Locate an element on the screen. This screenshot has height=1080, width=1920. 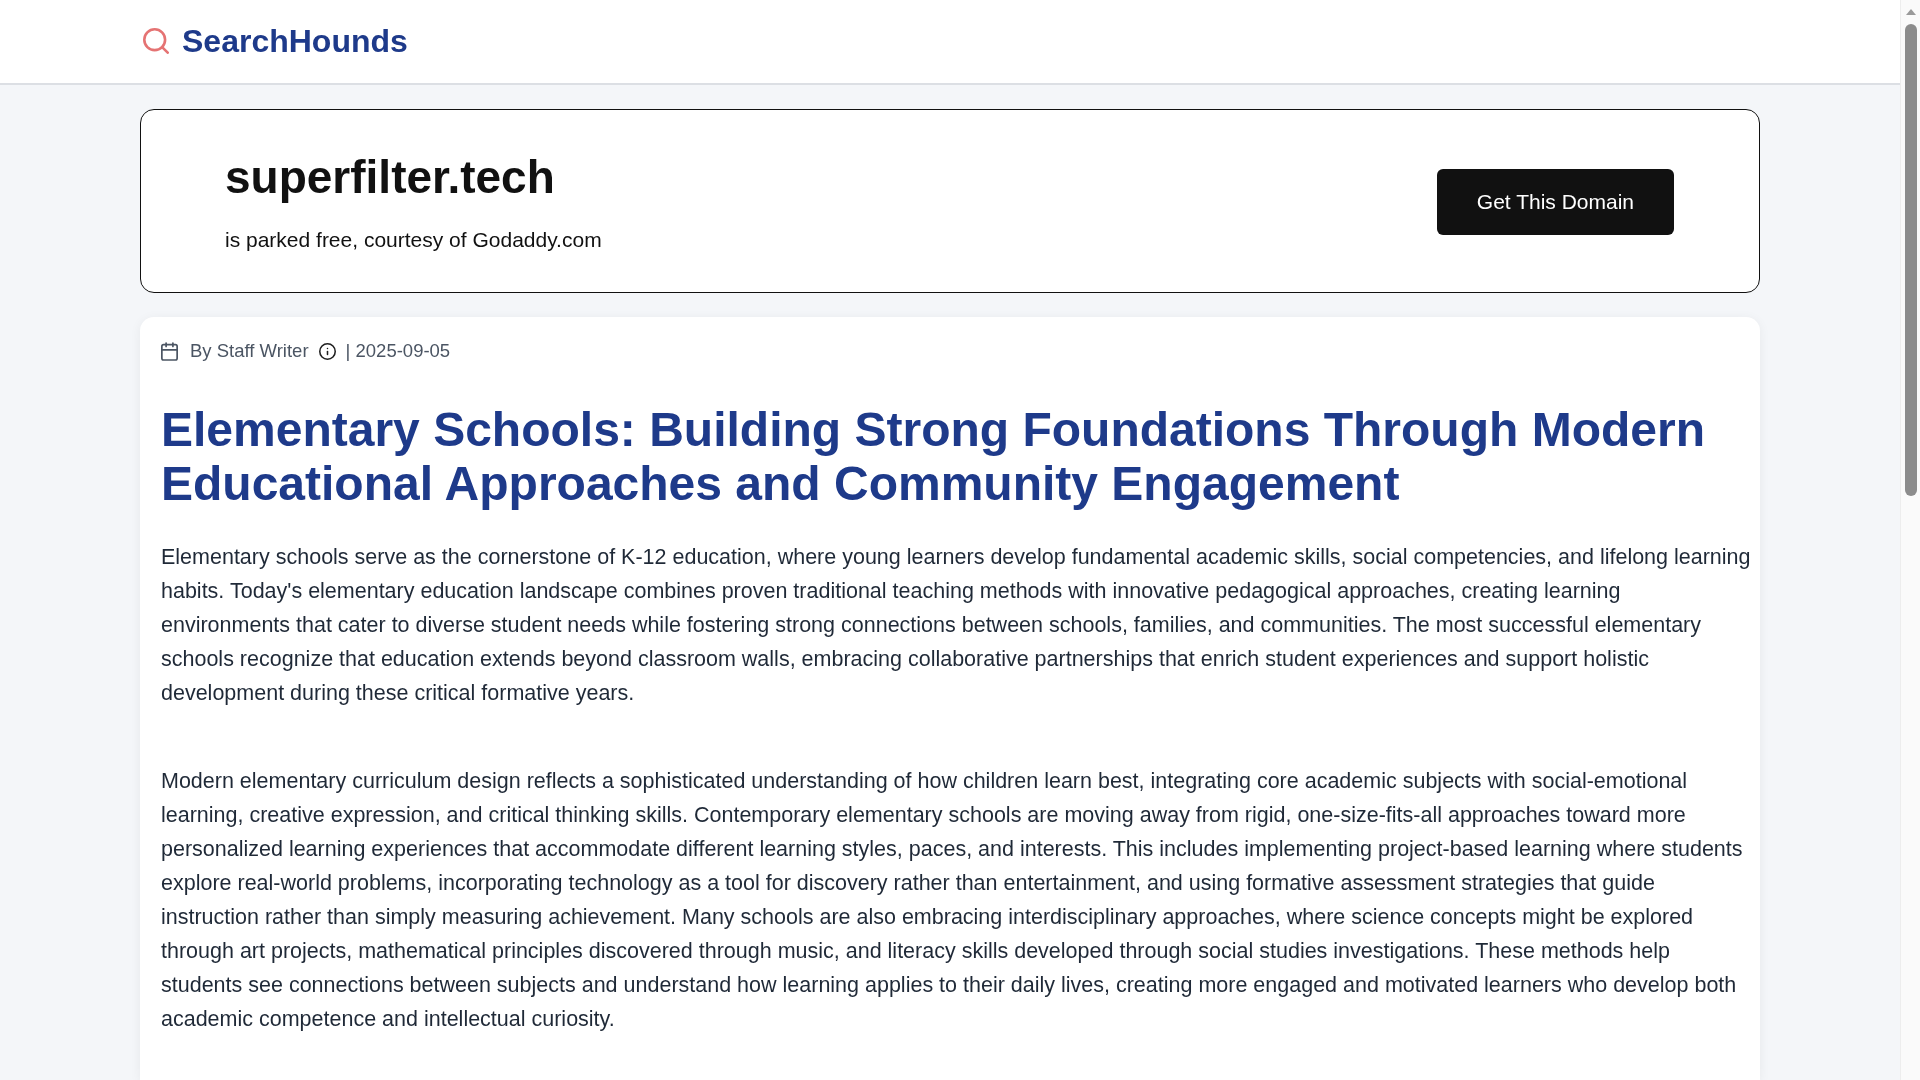
article-title: Elementary Schools: Building Strong Foundations Through Modern Educational Approaches and Community Engagement is located at coordinates (933, 457).